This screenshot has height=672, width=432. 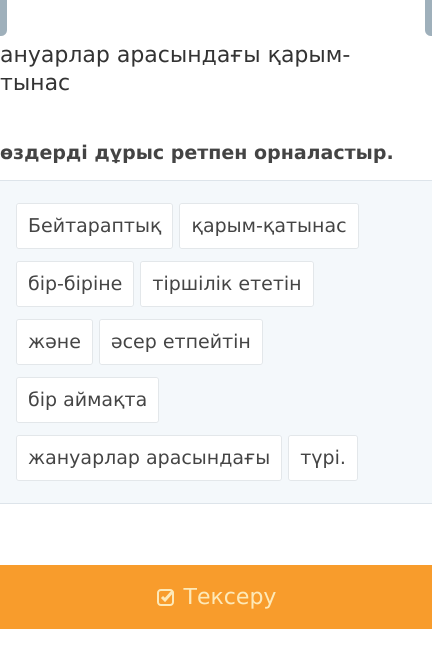 I want to click on word-chip: бір аймақта, so click(x=88, y=400).